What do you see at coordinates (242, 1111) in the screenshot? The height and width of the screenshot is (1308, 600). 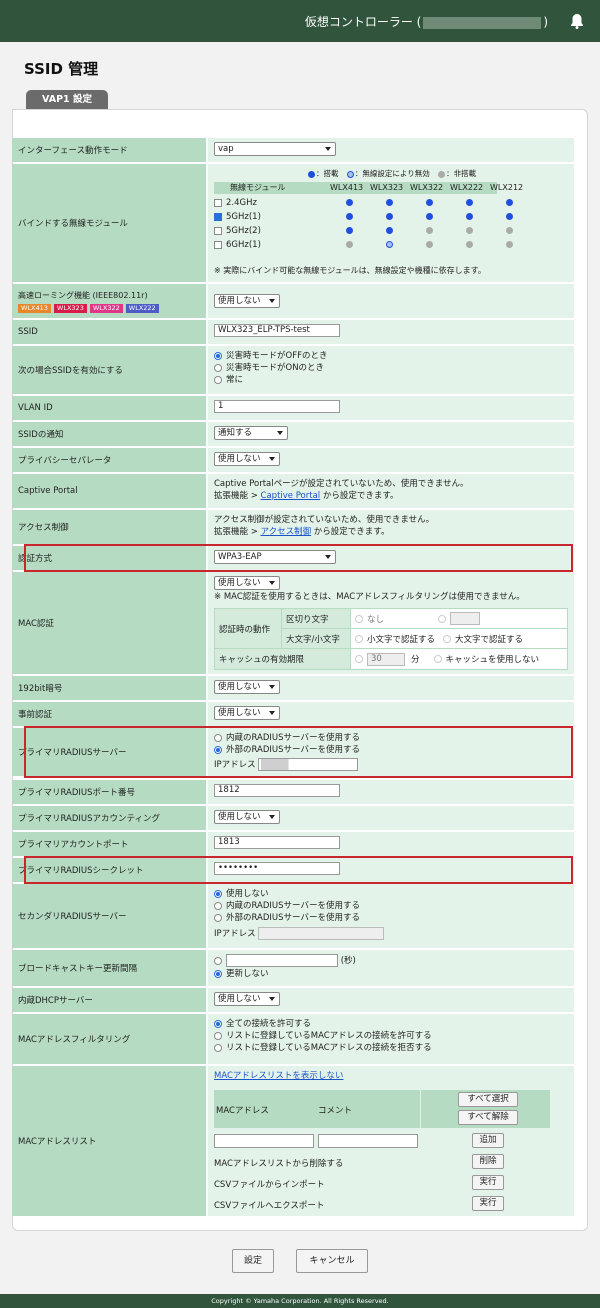 I see `mac-list-col-mac: MACアドレス` at bounding box center [242, 1111].